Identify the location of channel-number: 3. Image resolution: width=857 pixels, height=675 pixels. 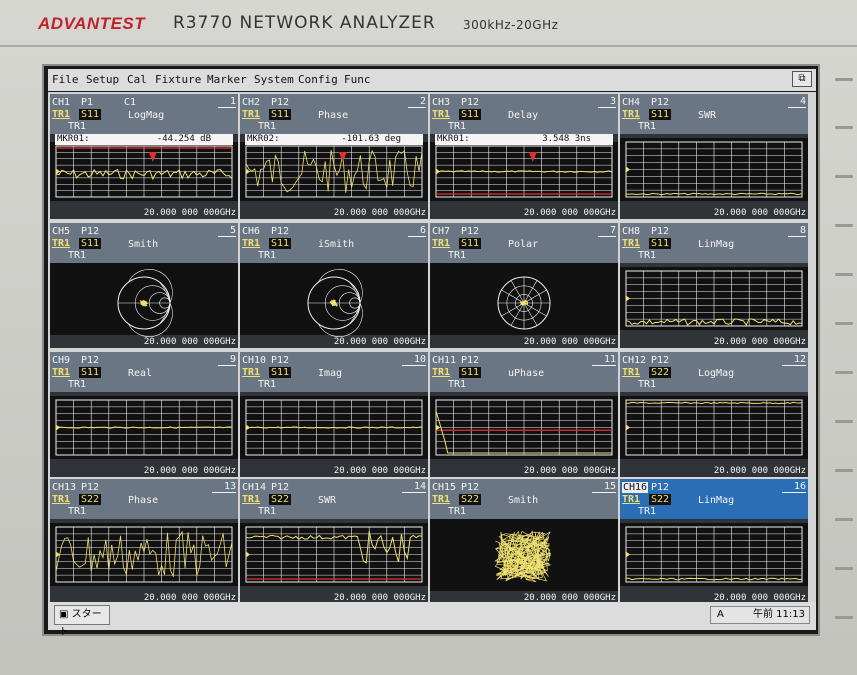
(606, 102).